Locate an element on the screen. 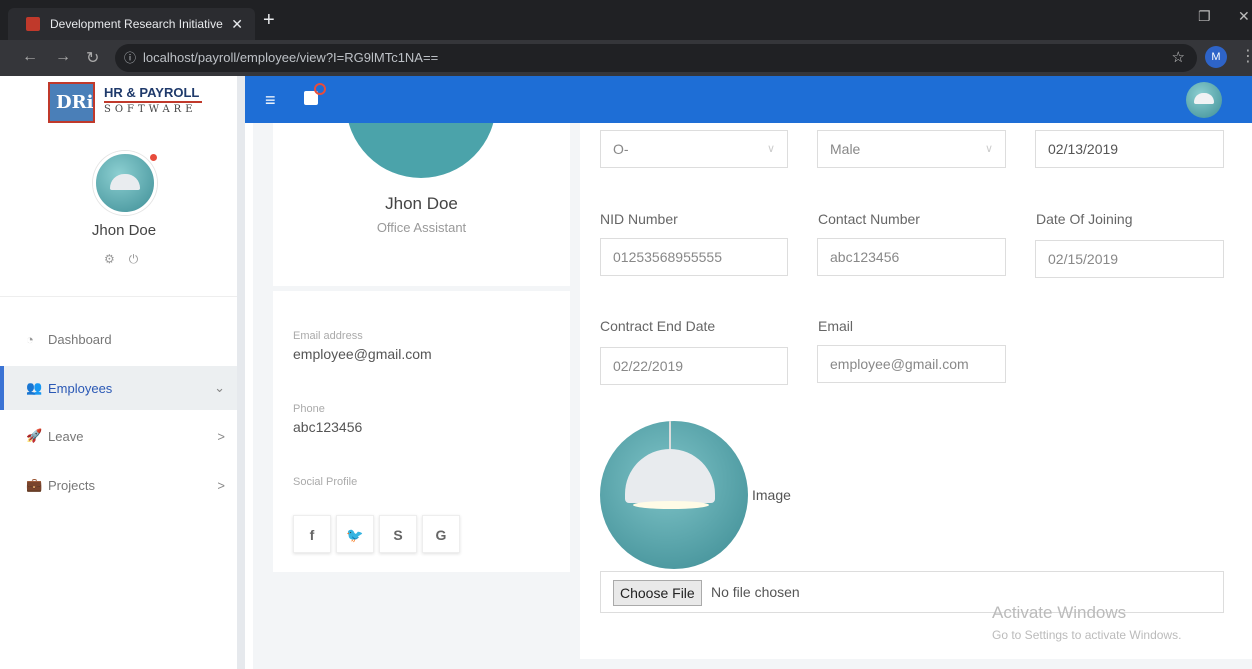 The height and width of the screenshot is (669, 1252). phone-label: Phone is located at coordinates (309, 409).